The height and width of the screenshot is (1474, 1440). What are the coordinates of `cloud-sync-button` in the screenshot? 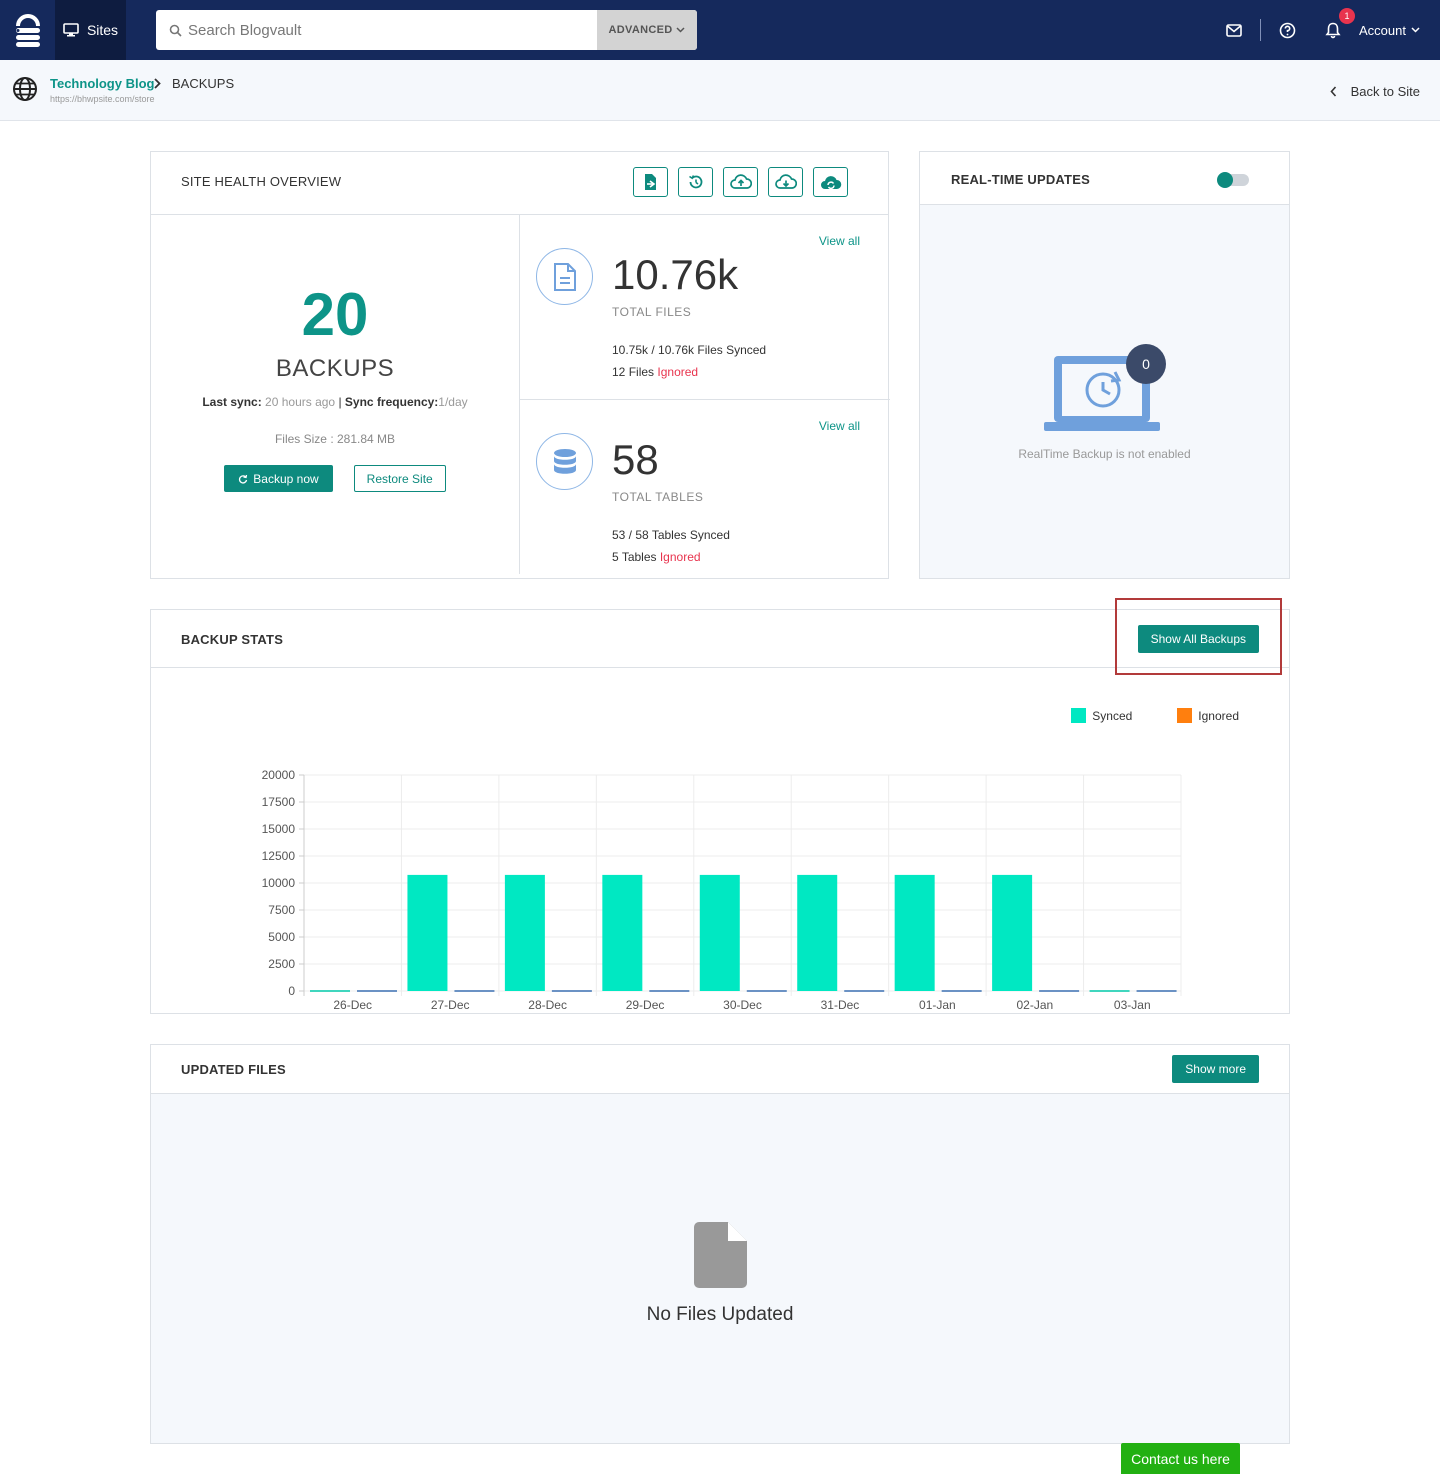 It's located at (830, 182).